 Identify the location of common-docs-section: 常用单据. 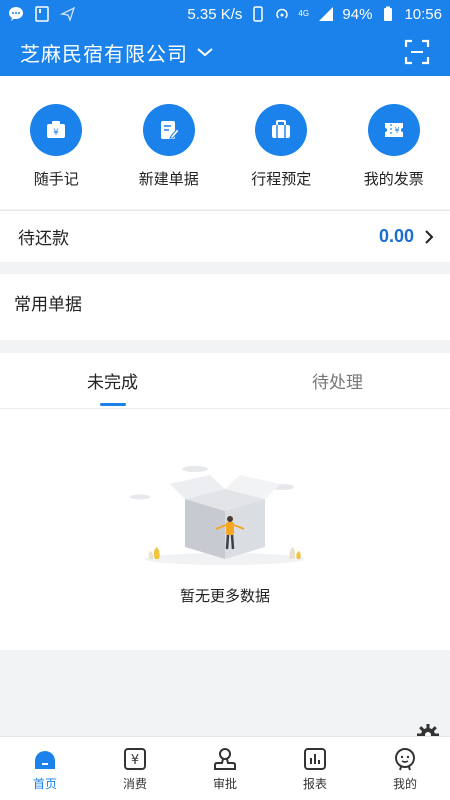
(225, 307).